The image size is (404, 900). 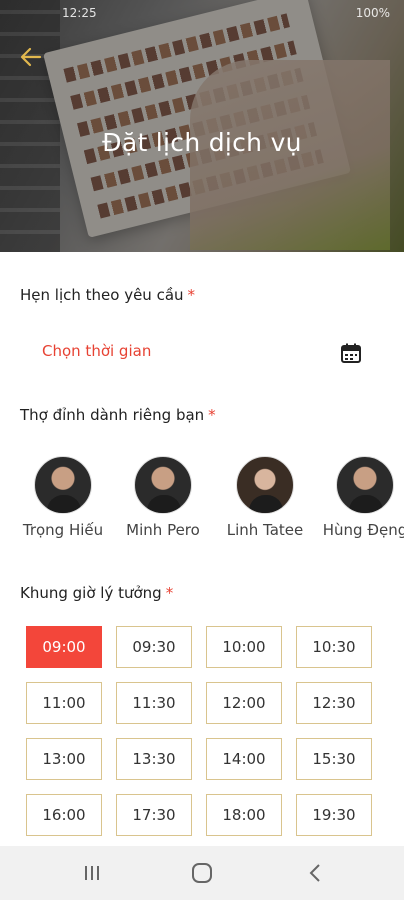 I want to click on stylist-card: Hùng Đẹng, so click(x=362, y=495).